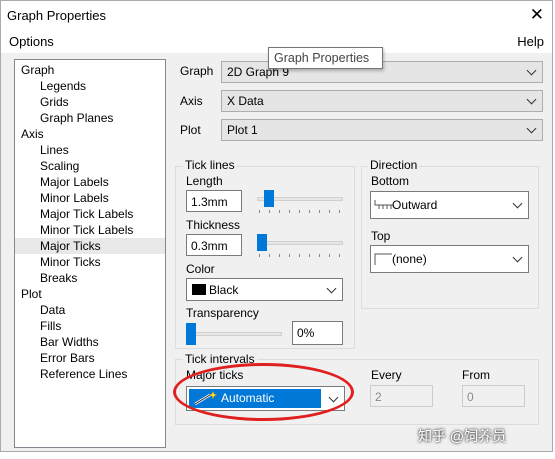 Image resolution: width=555 pixels, height=459 pixels. I want to click on tree-item-breaks: Breaks, so click(58, 278).